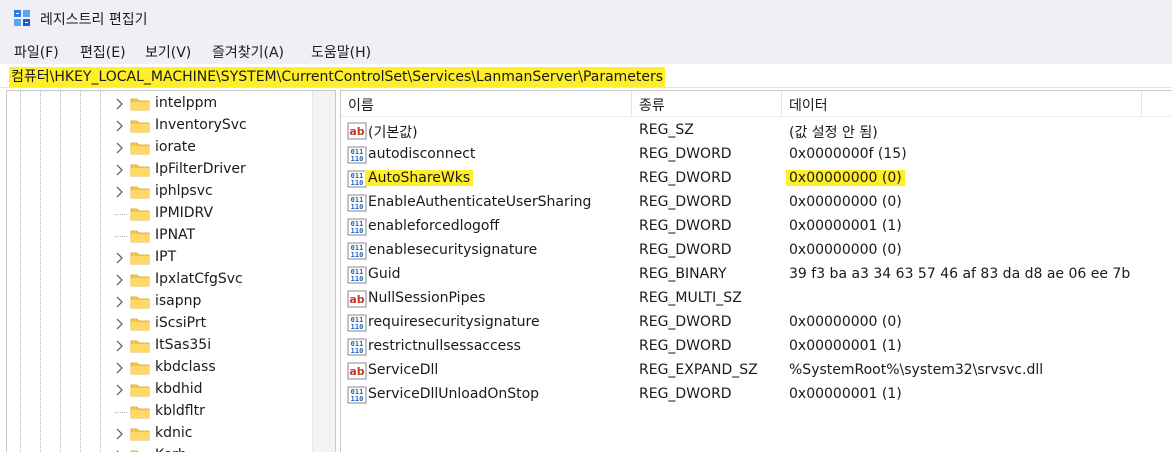  What do you see at coordinates (833, 133) in the screenshot?
I see `value-data: (값 설정 안 됨)` at bounding box center [833, 133].